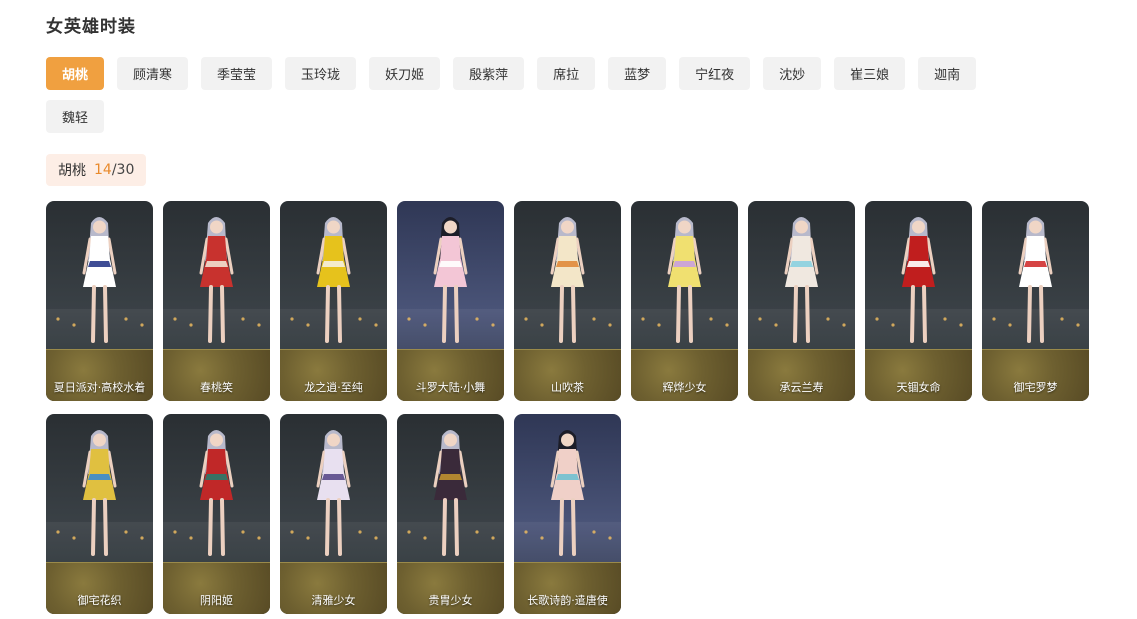 Image resolution: width=1137 pixels, height=619 pixels. I want to click on skin-count-badge: 胡桃 14 / 30, so click(96, 170).